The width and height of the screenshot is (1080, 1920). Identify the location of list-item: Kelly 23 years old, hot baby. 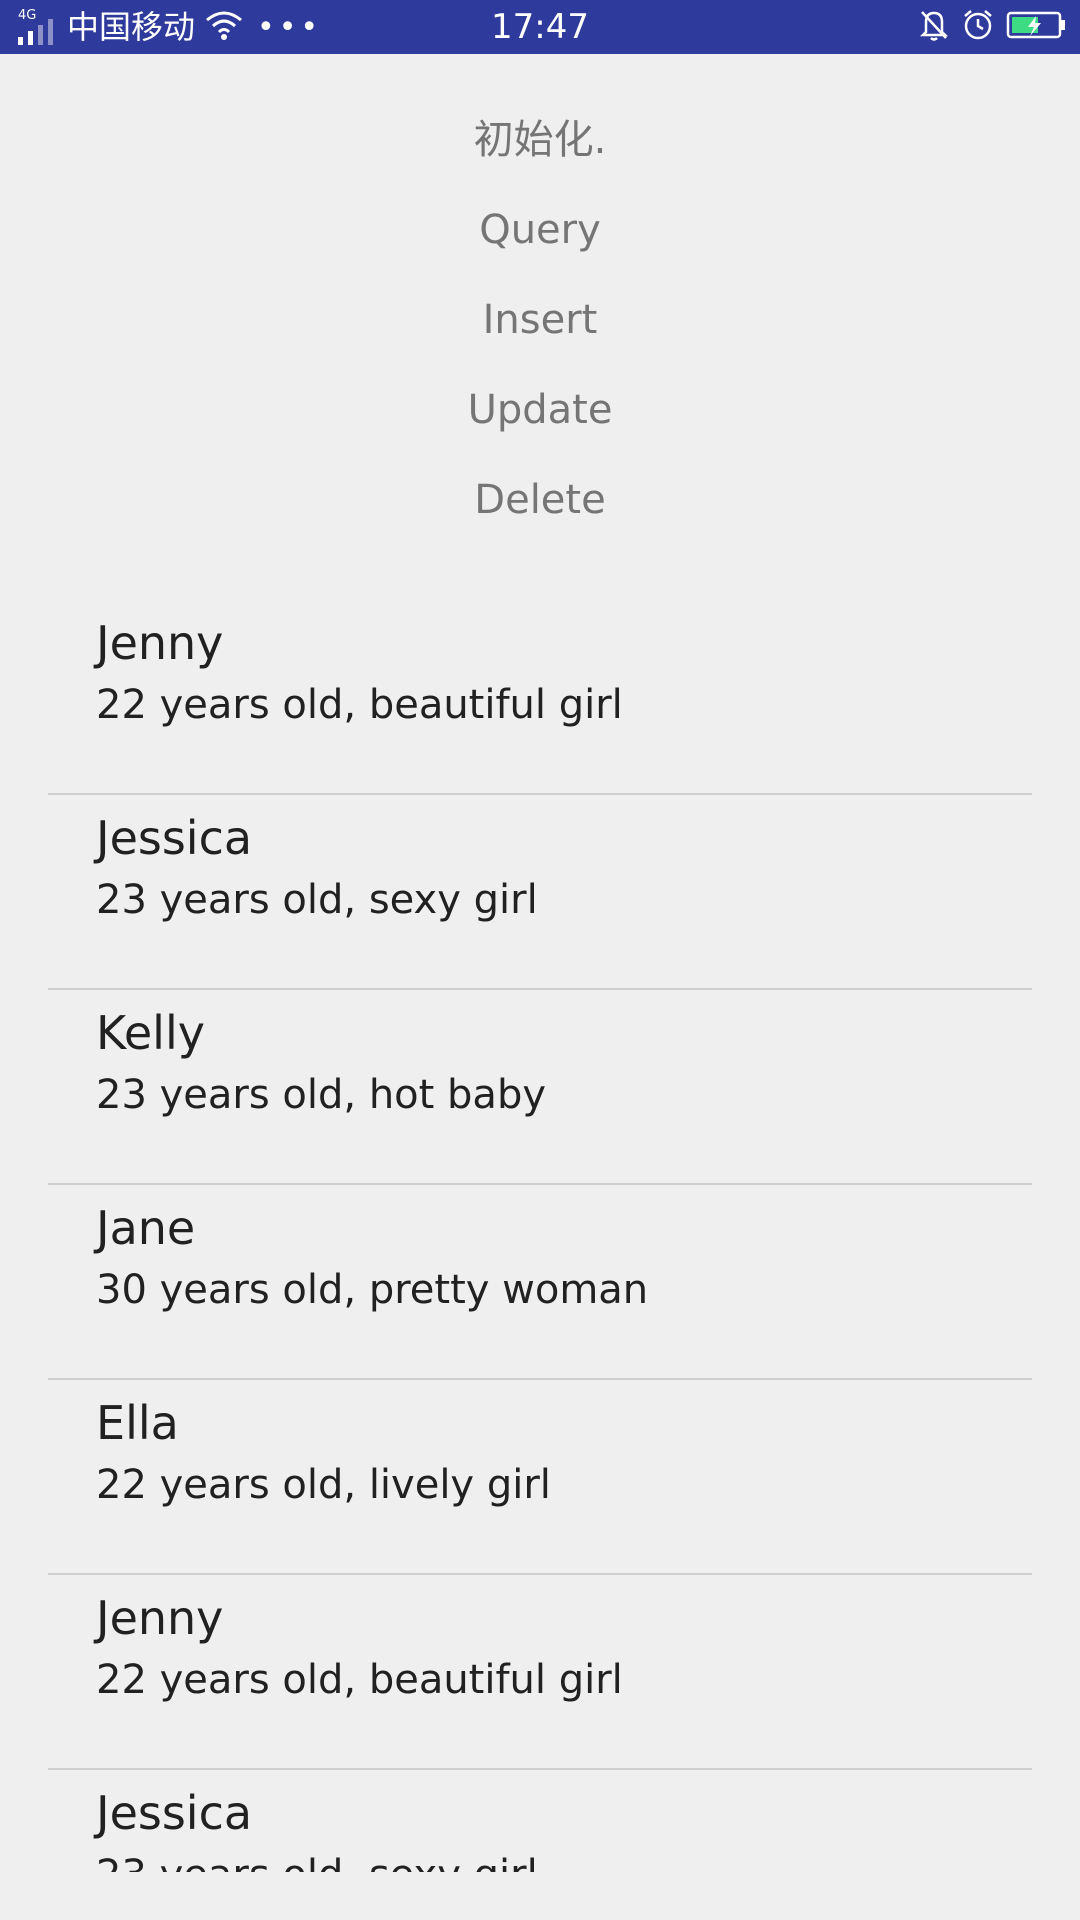
(540, 1087).